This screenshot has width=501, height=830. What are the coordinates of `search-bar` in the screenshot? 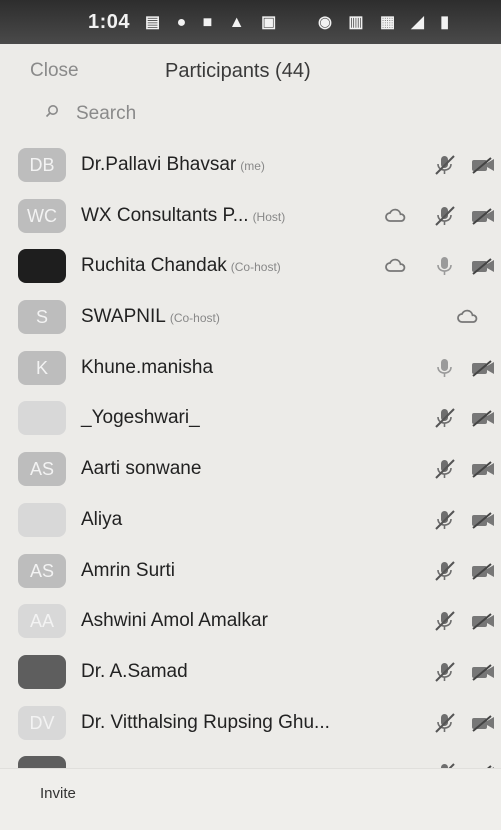 It's located at (250, 117).